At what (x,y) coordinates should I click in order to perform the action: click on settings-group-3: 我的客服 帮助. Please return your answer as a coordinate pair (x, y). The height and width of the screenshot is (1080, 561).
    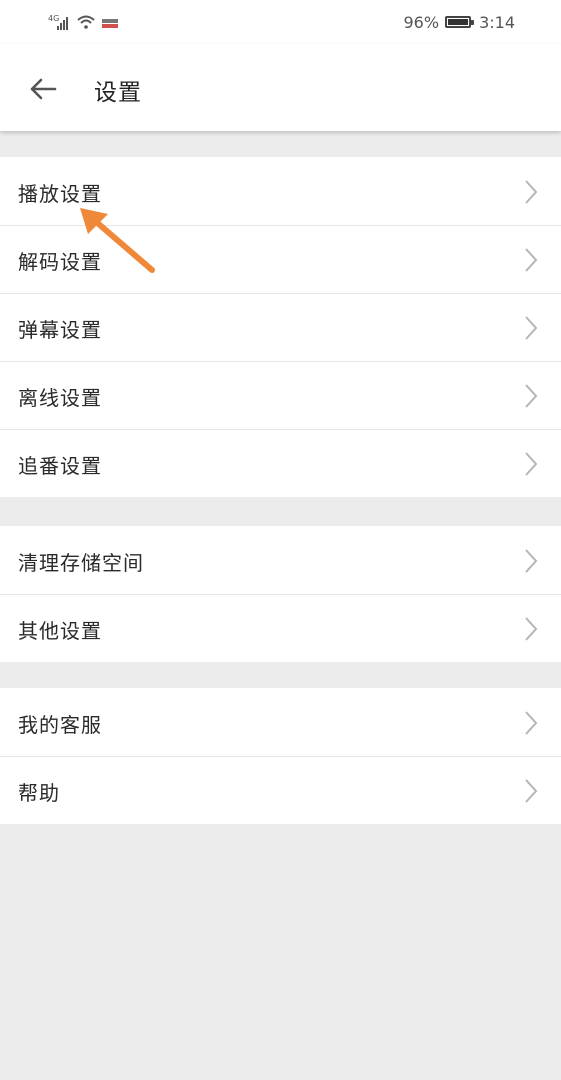
    Looking at the image, I should click on (280, 756).